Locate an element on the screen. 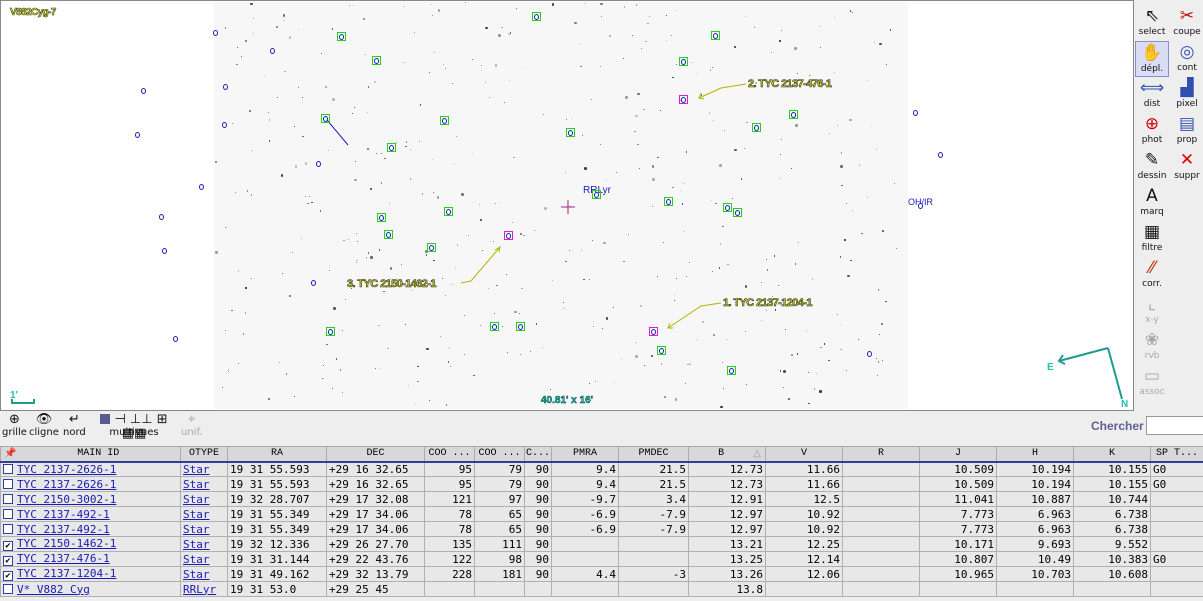  rvb-tool: ❀ rvb is located at coordinates (1152, 347).